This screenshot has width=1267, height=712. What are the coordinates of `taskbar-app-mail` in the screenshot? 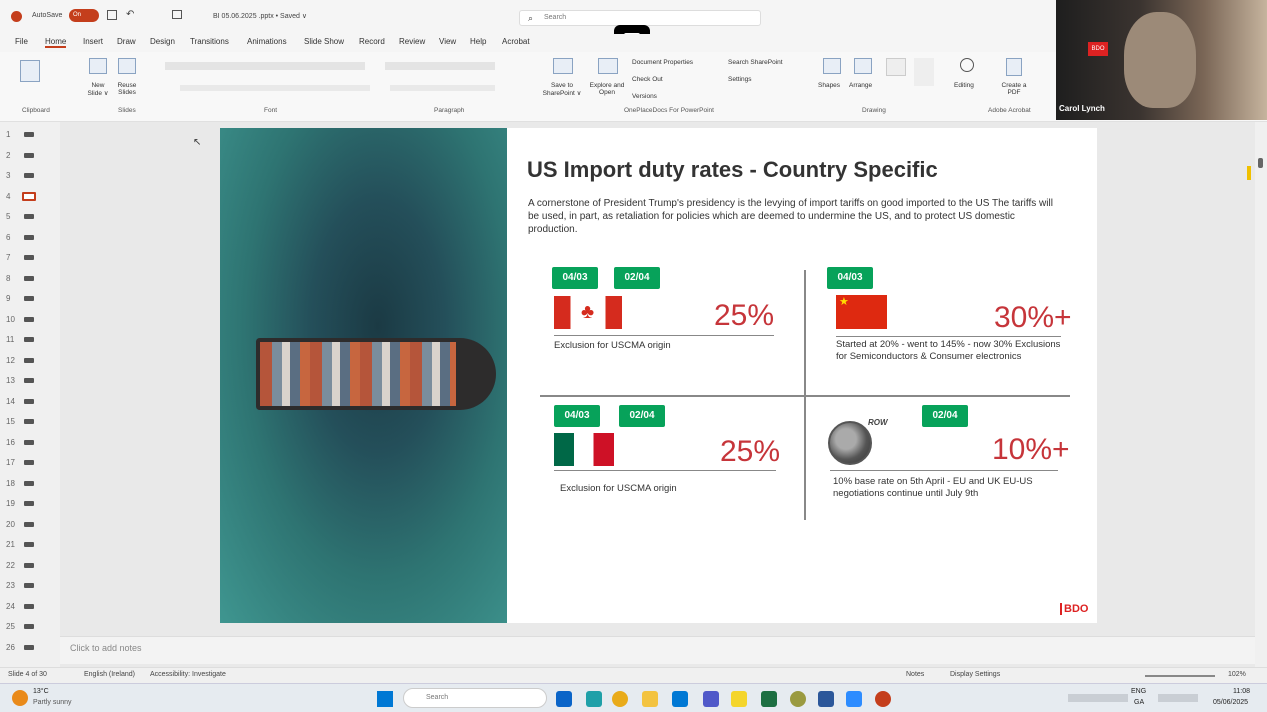 It's located at (680, 699).